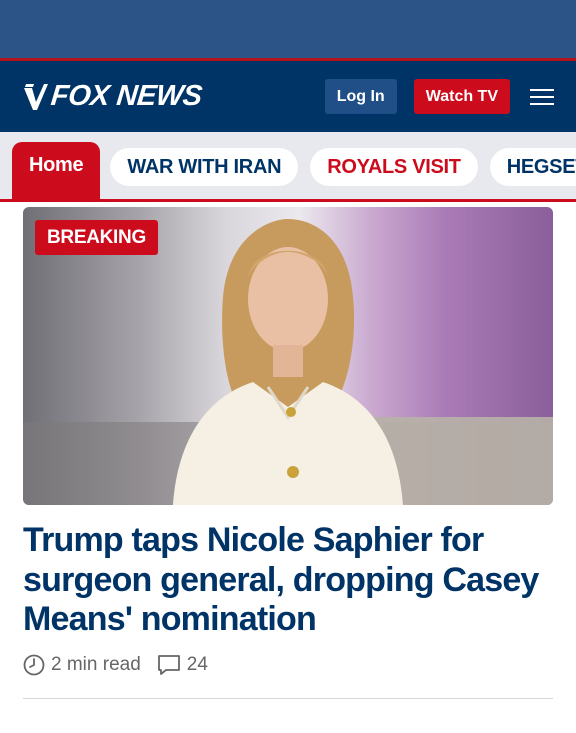 This screenshot has height=733, width=576. What do you see at coordinates (204, 167) in the screenshot?
I see `nav-pill-war-with-iran: WAR WITH IRAN` at bounding box center [204, 167].